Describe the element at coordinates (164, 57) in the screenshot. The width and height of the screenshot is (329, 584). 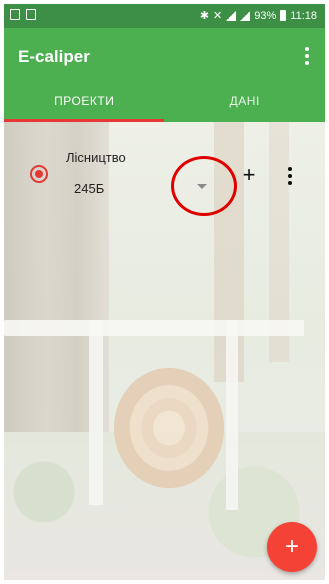
I see `app-bar: E-caliper` at that location.